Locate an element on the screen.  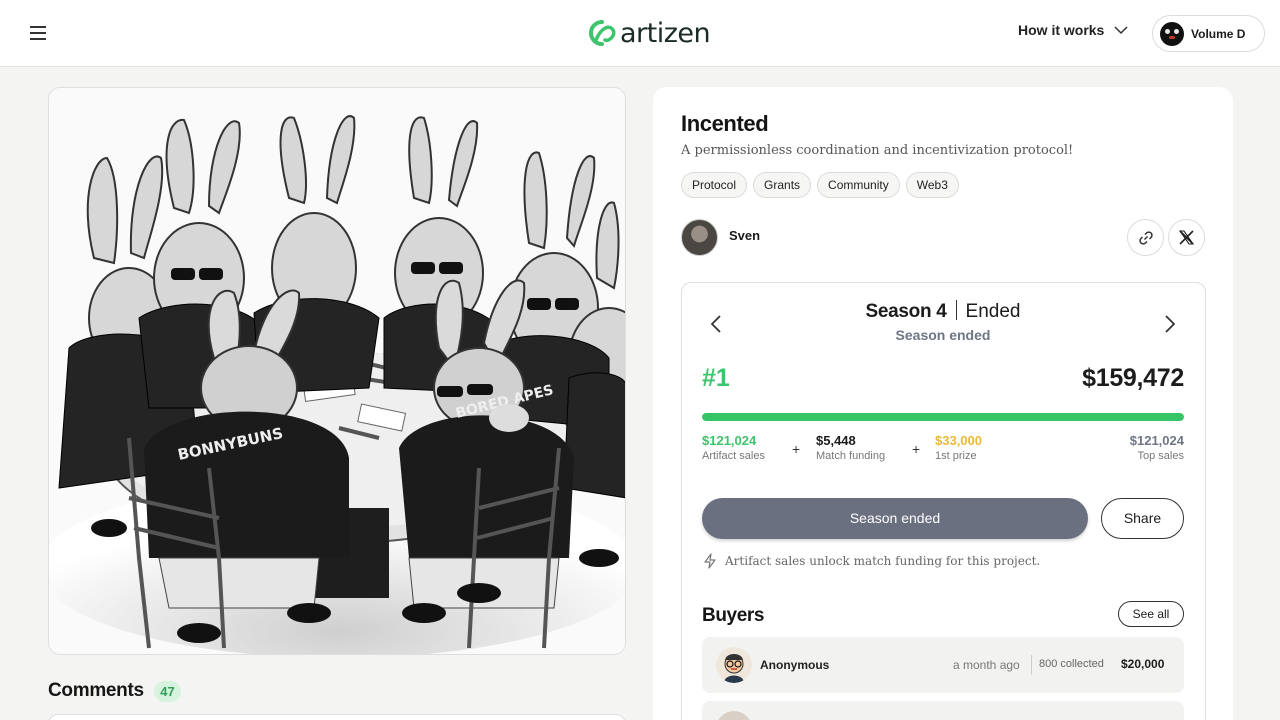
stat-label: Artifact sales is located at coordinates (733, 456).